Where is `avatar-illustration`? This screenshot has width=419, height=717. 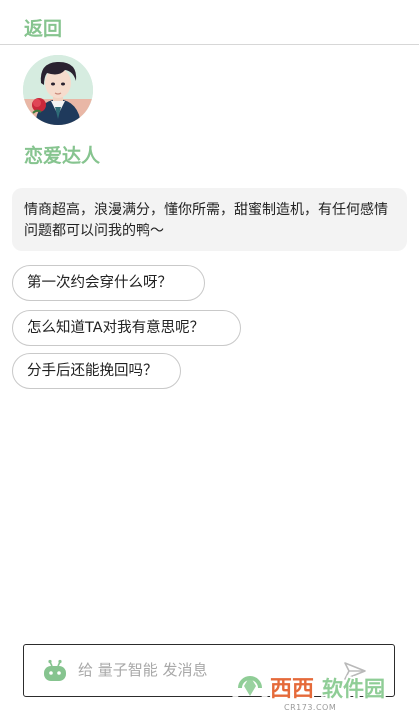
avatar-illustration is located at coordinates (58, 90).